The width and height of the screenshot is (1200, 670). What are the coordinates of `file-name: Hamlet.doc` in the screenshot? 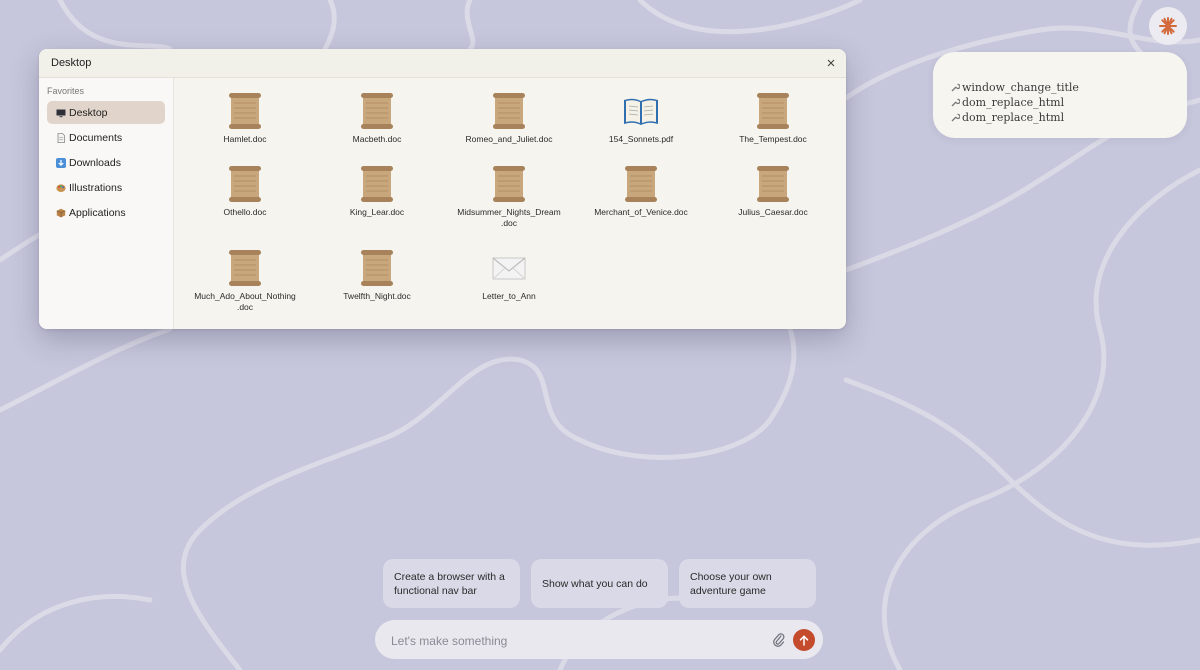 It's located at (245, 139).